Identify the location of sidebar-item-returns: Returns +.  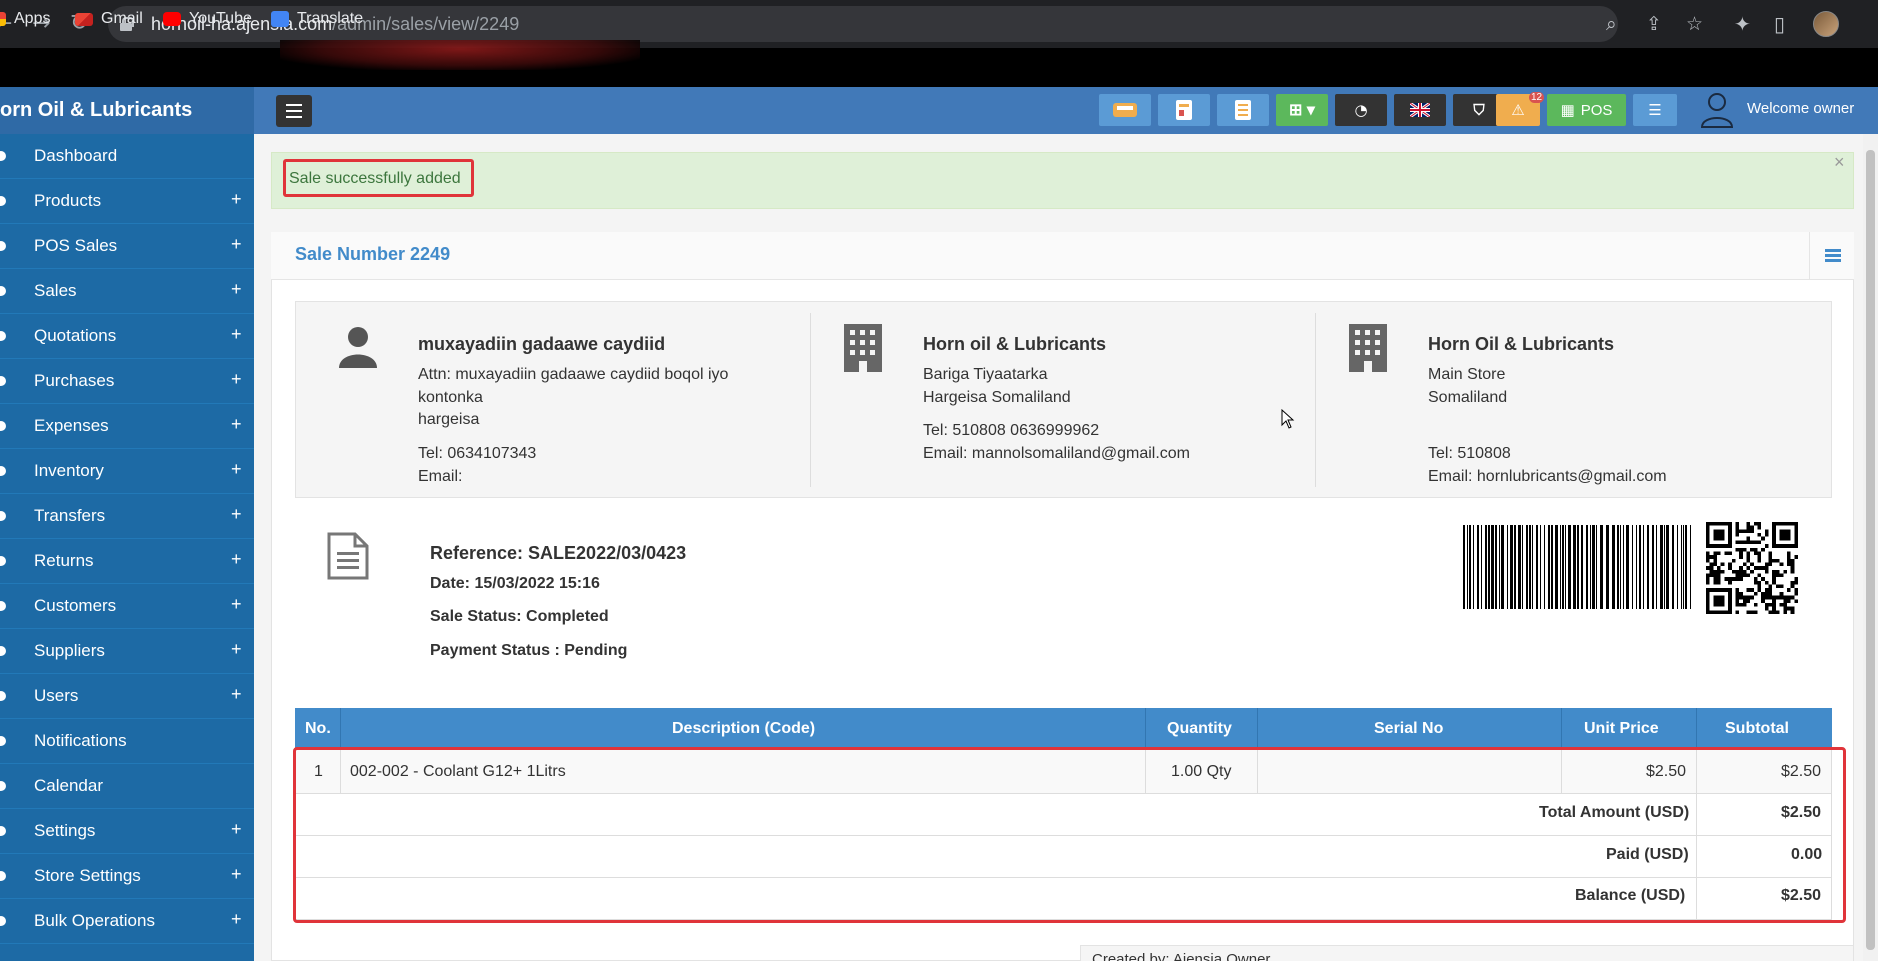
(127, 561).